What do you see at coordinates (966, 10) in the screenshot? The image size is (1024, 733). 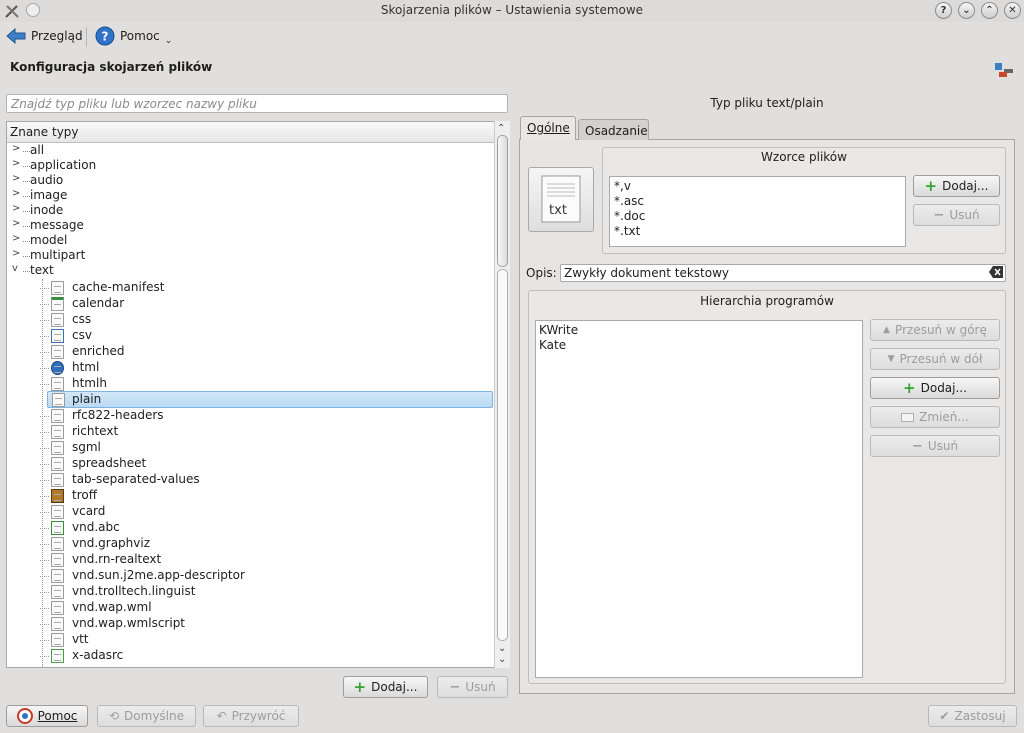 I see `minimize-button: ⌄` at bounding box center [966, 10].